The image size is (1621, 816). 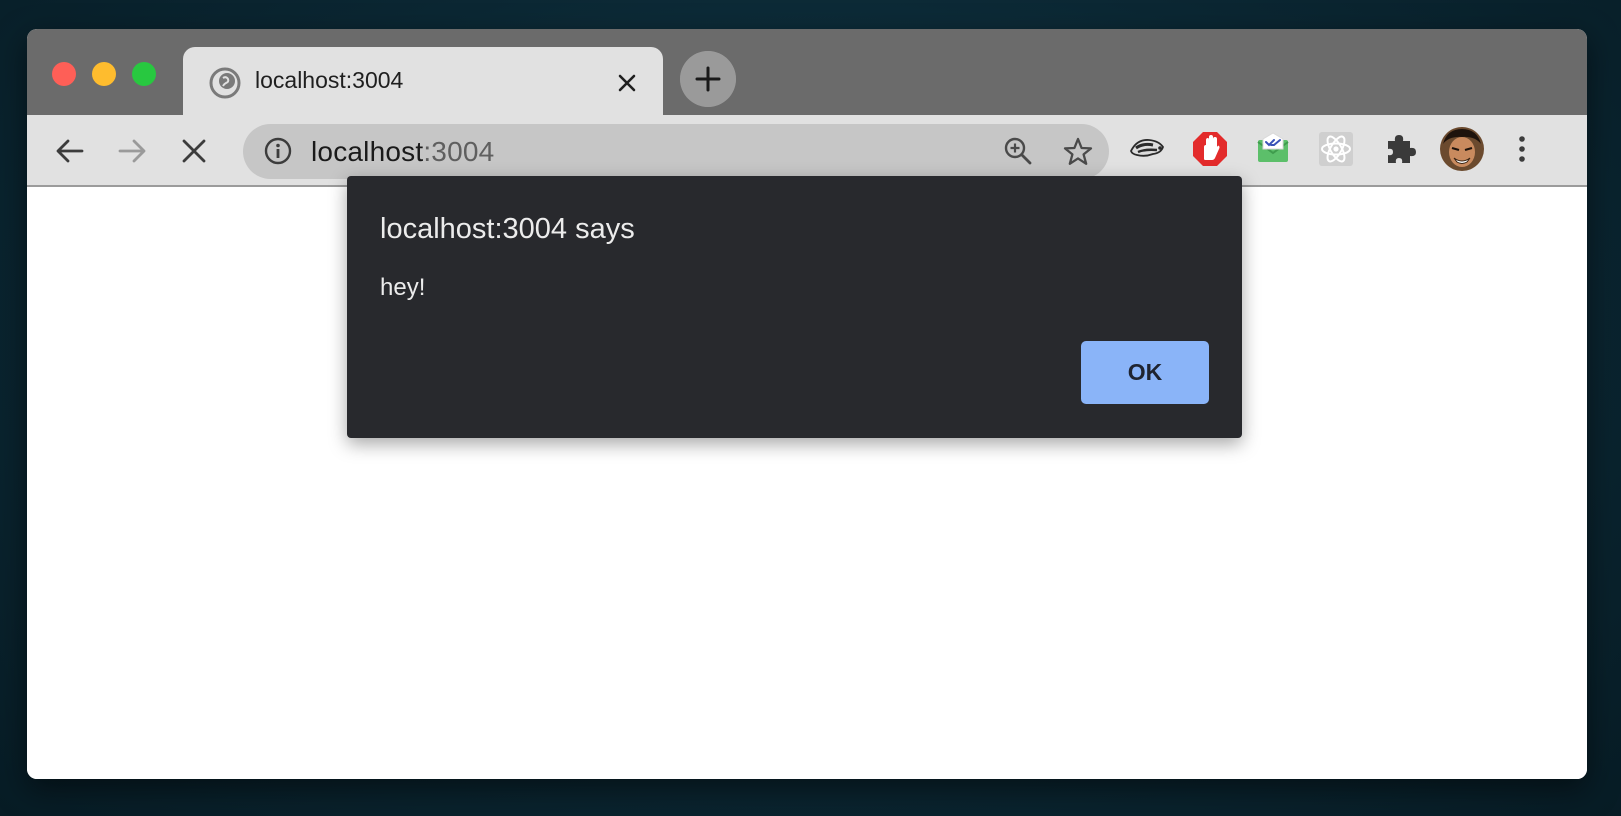 I want to click on new-tab-button, so click(x=708, y=79).